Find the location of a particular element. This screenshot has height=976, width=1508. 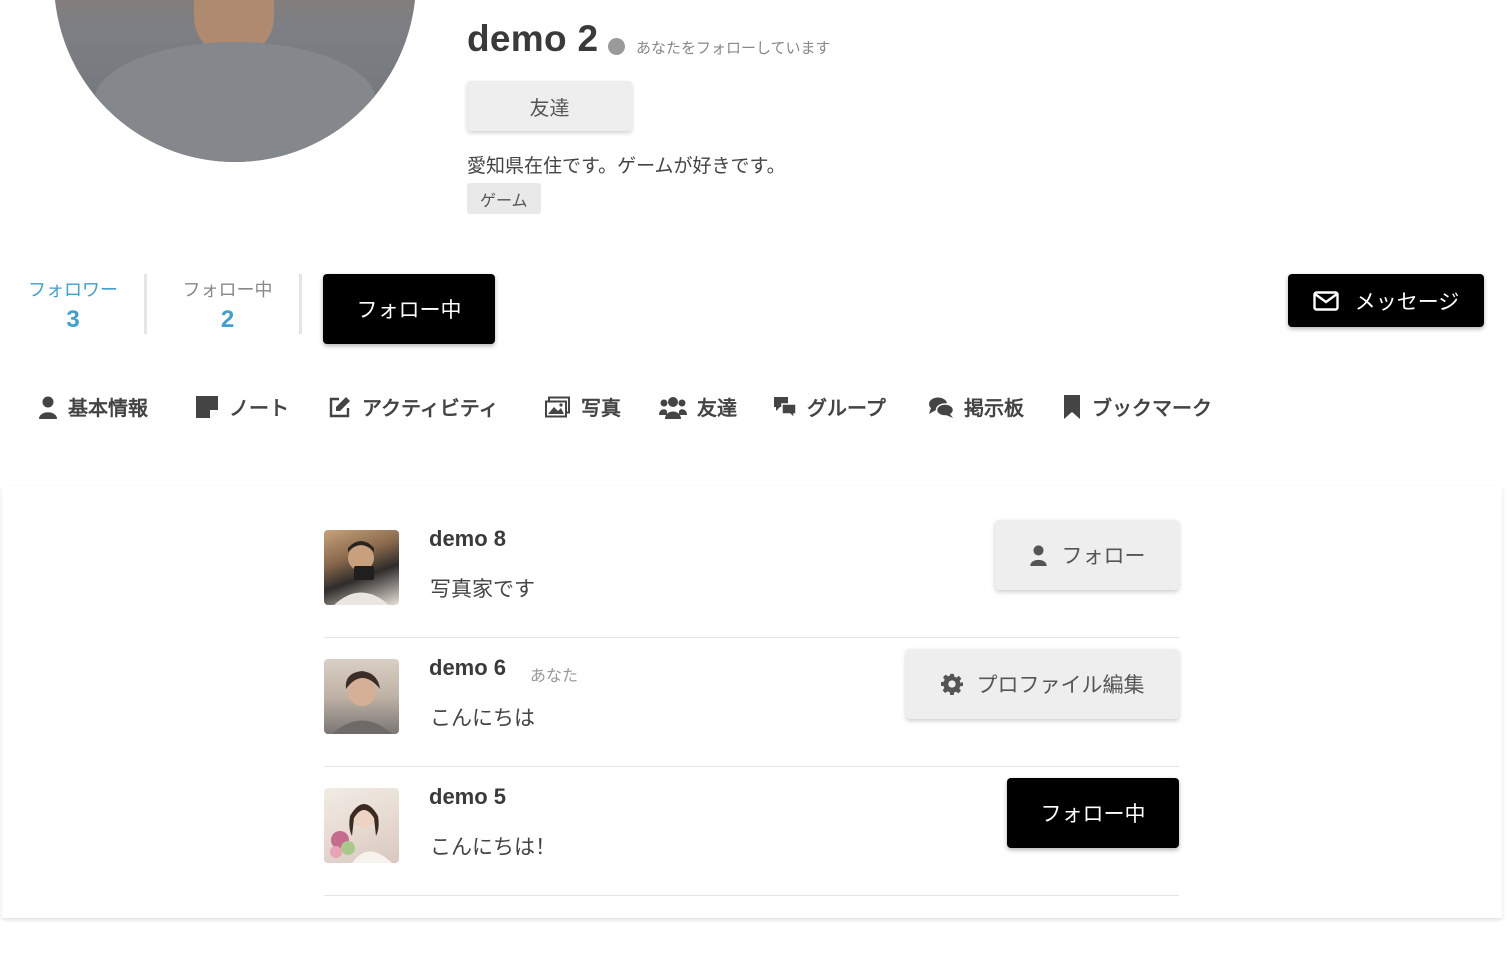

edit-profile-button: プロファイル編集 is located at coordinates (1042, 684).